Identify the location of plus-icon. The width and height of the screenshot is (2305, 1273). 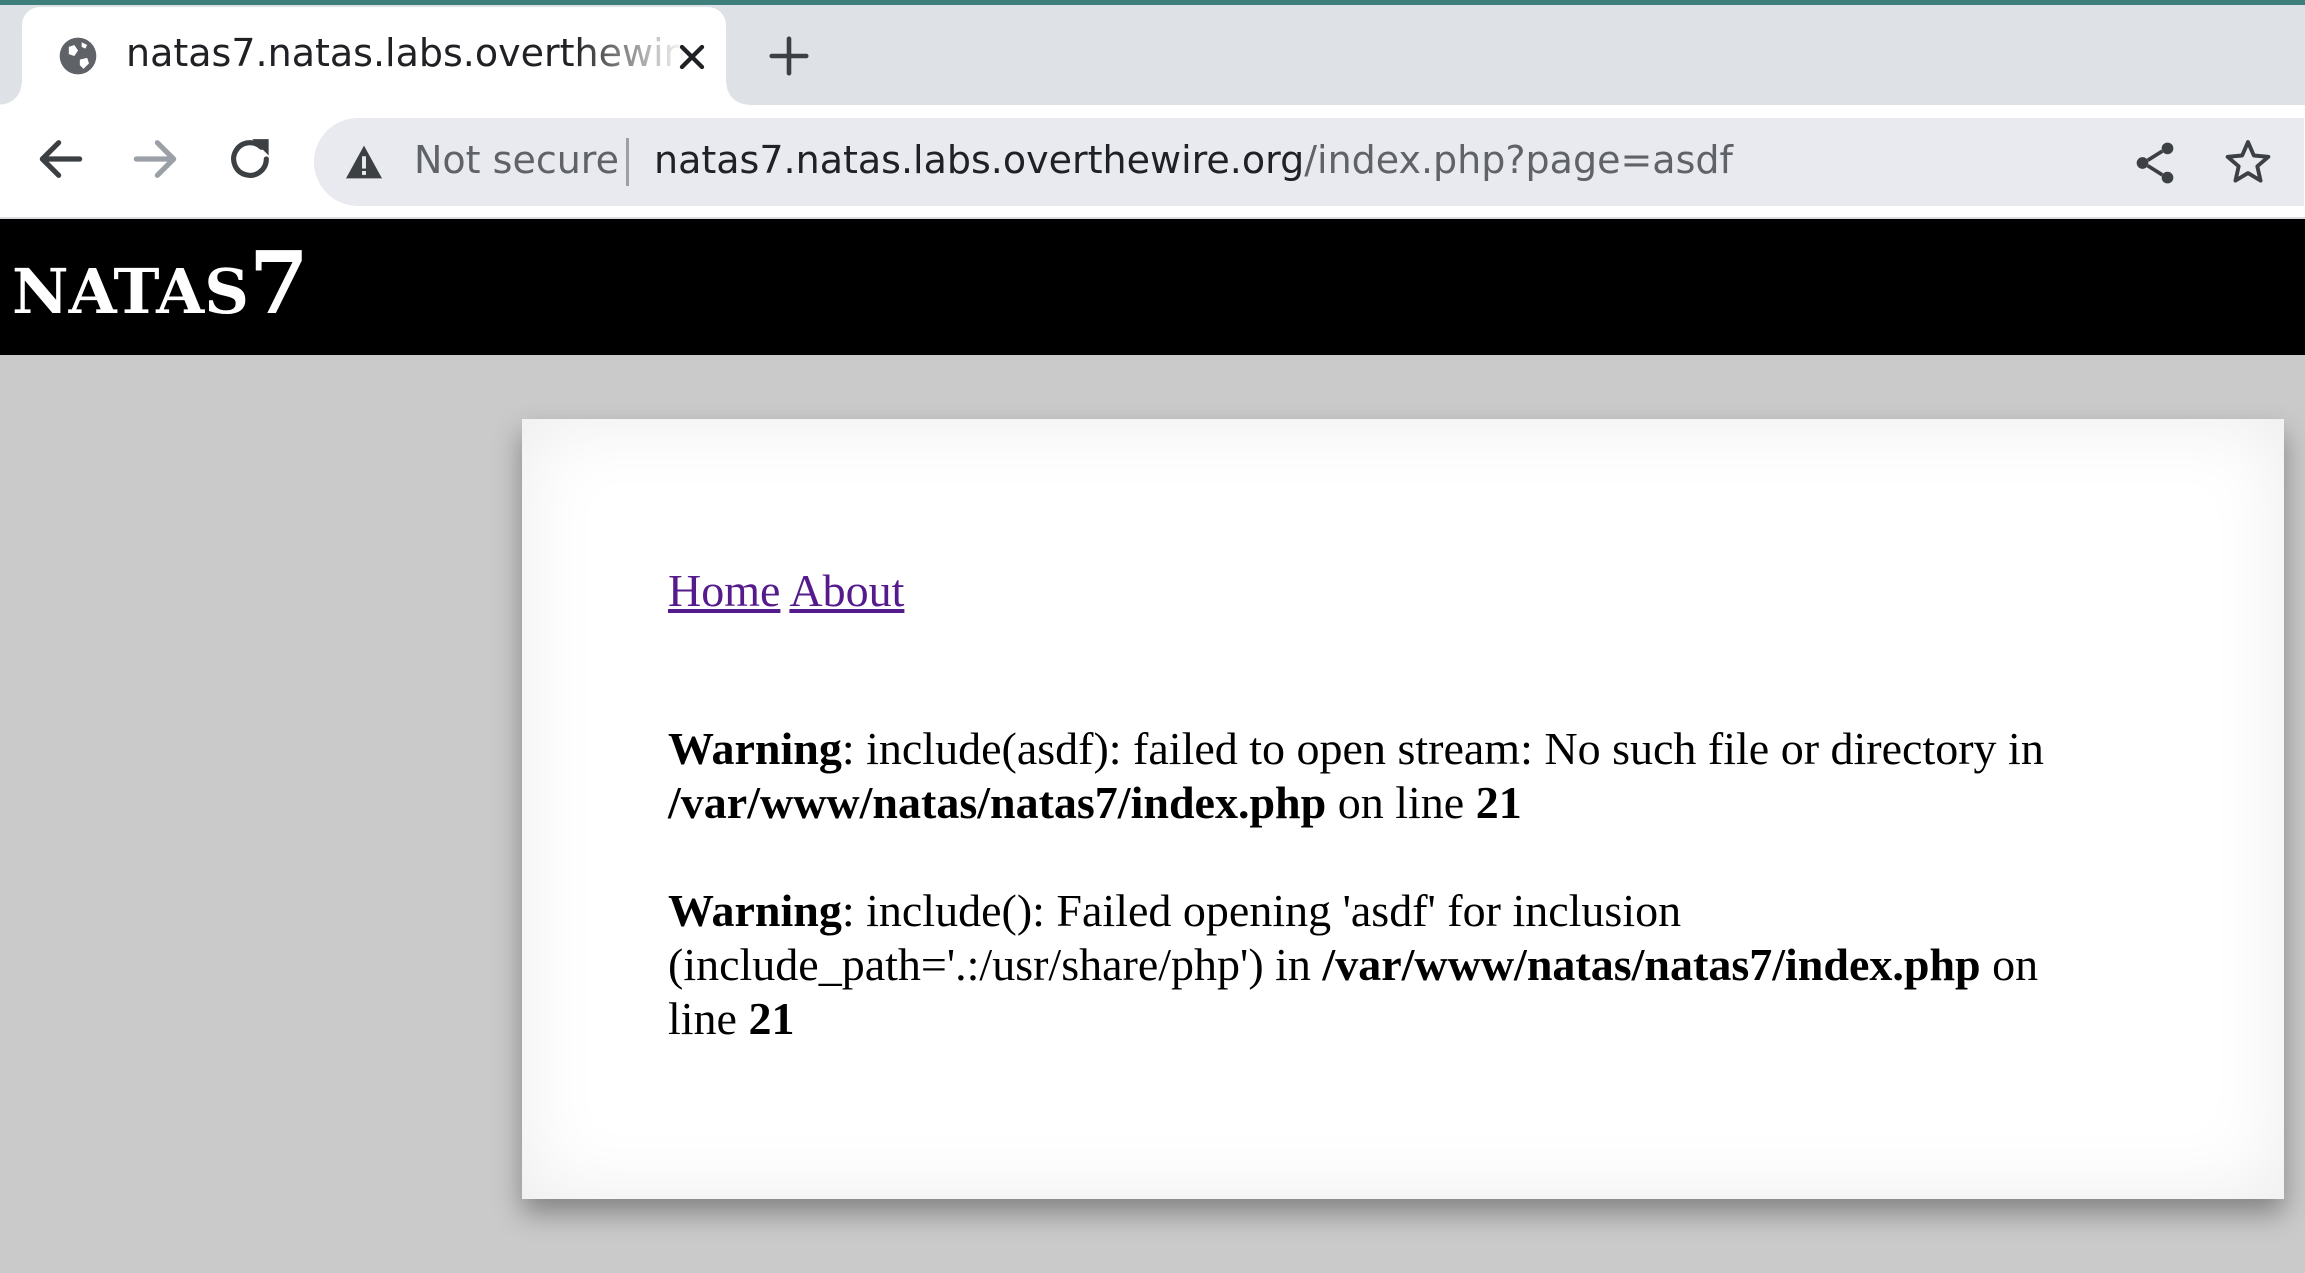
(789, 56).